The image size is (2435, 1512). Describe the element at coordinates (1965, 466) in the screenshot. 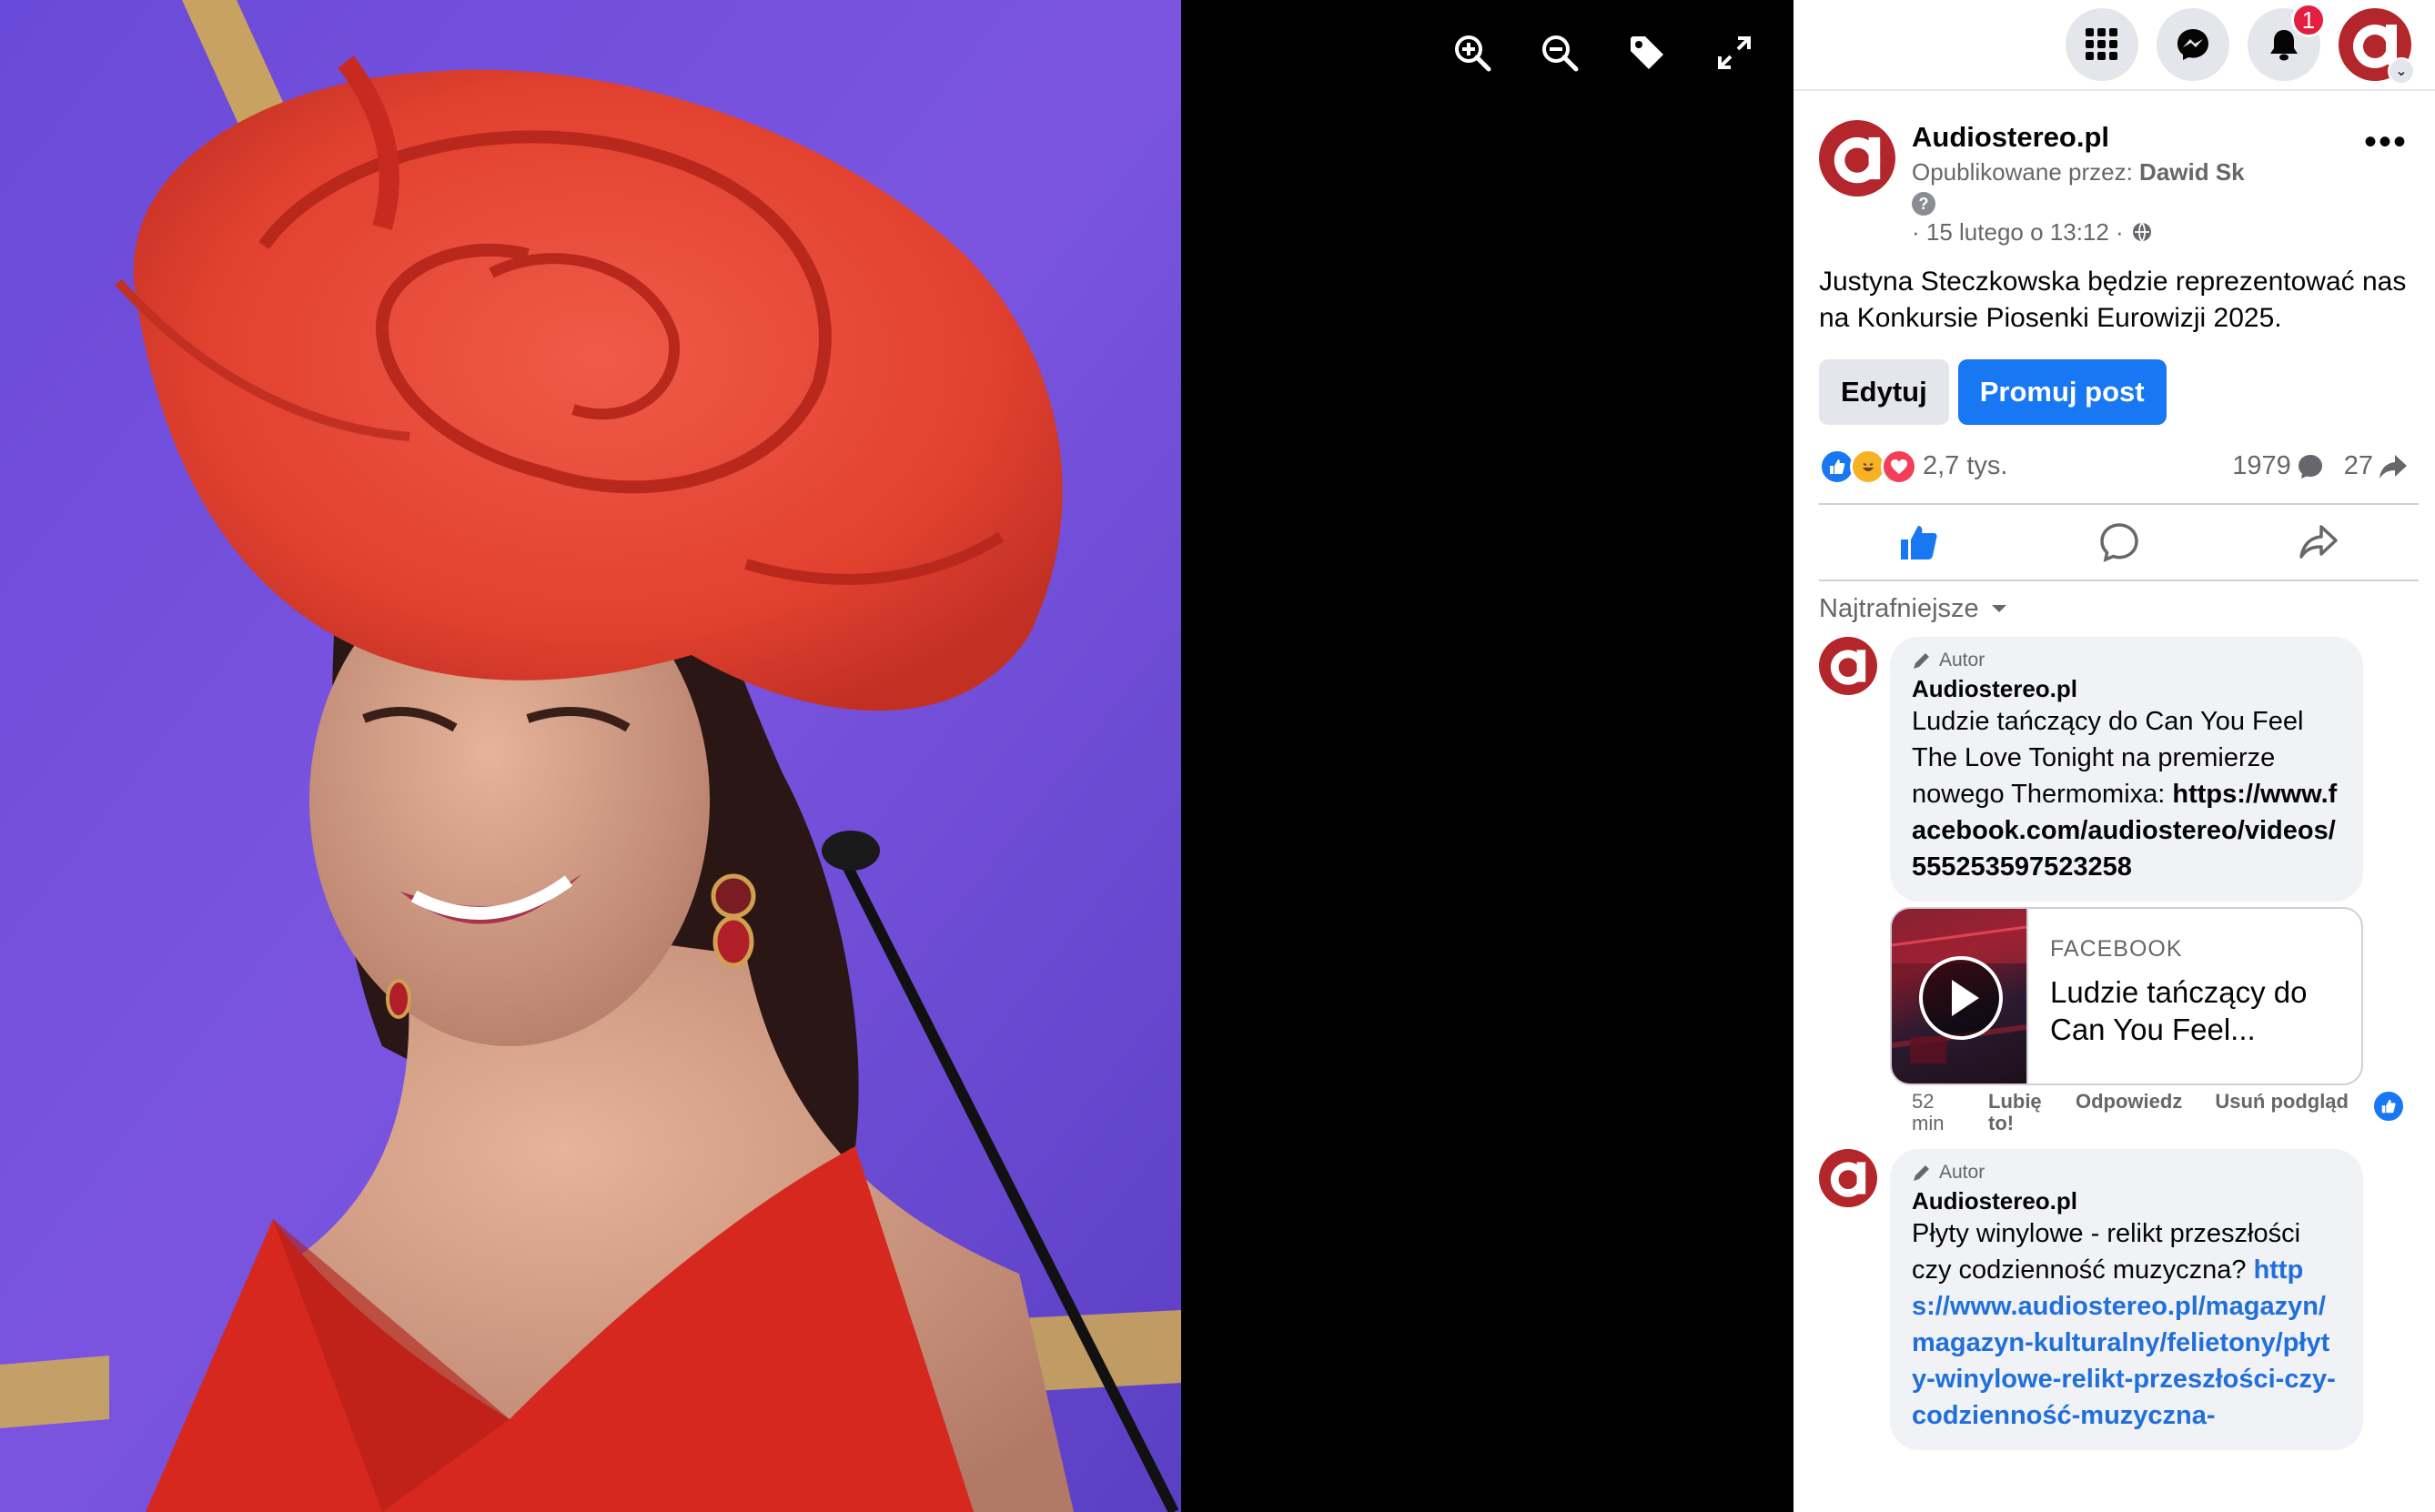

I see `reaction-count: 2,7 tys.` at that location.